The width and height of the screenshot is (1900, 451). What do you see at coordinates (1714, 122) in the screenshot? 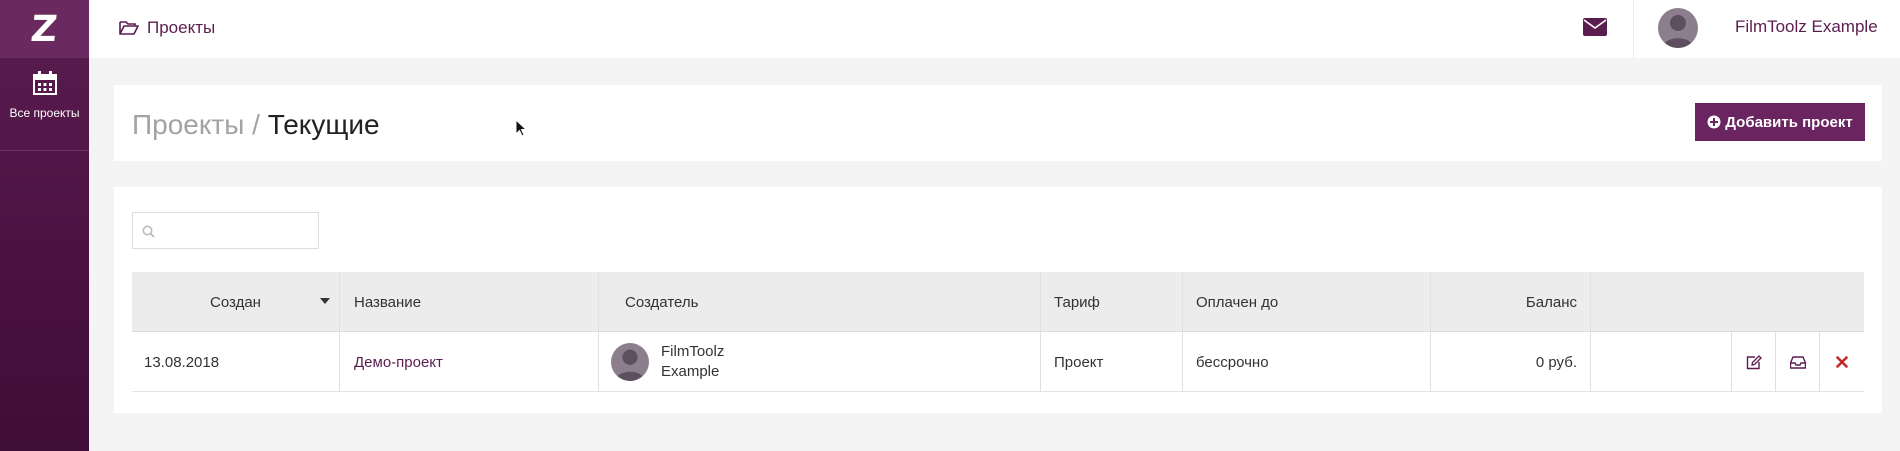
I see `plus-circle-icon` at bounding box center [1714, 122].